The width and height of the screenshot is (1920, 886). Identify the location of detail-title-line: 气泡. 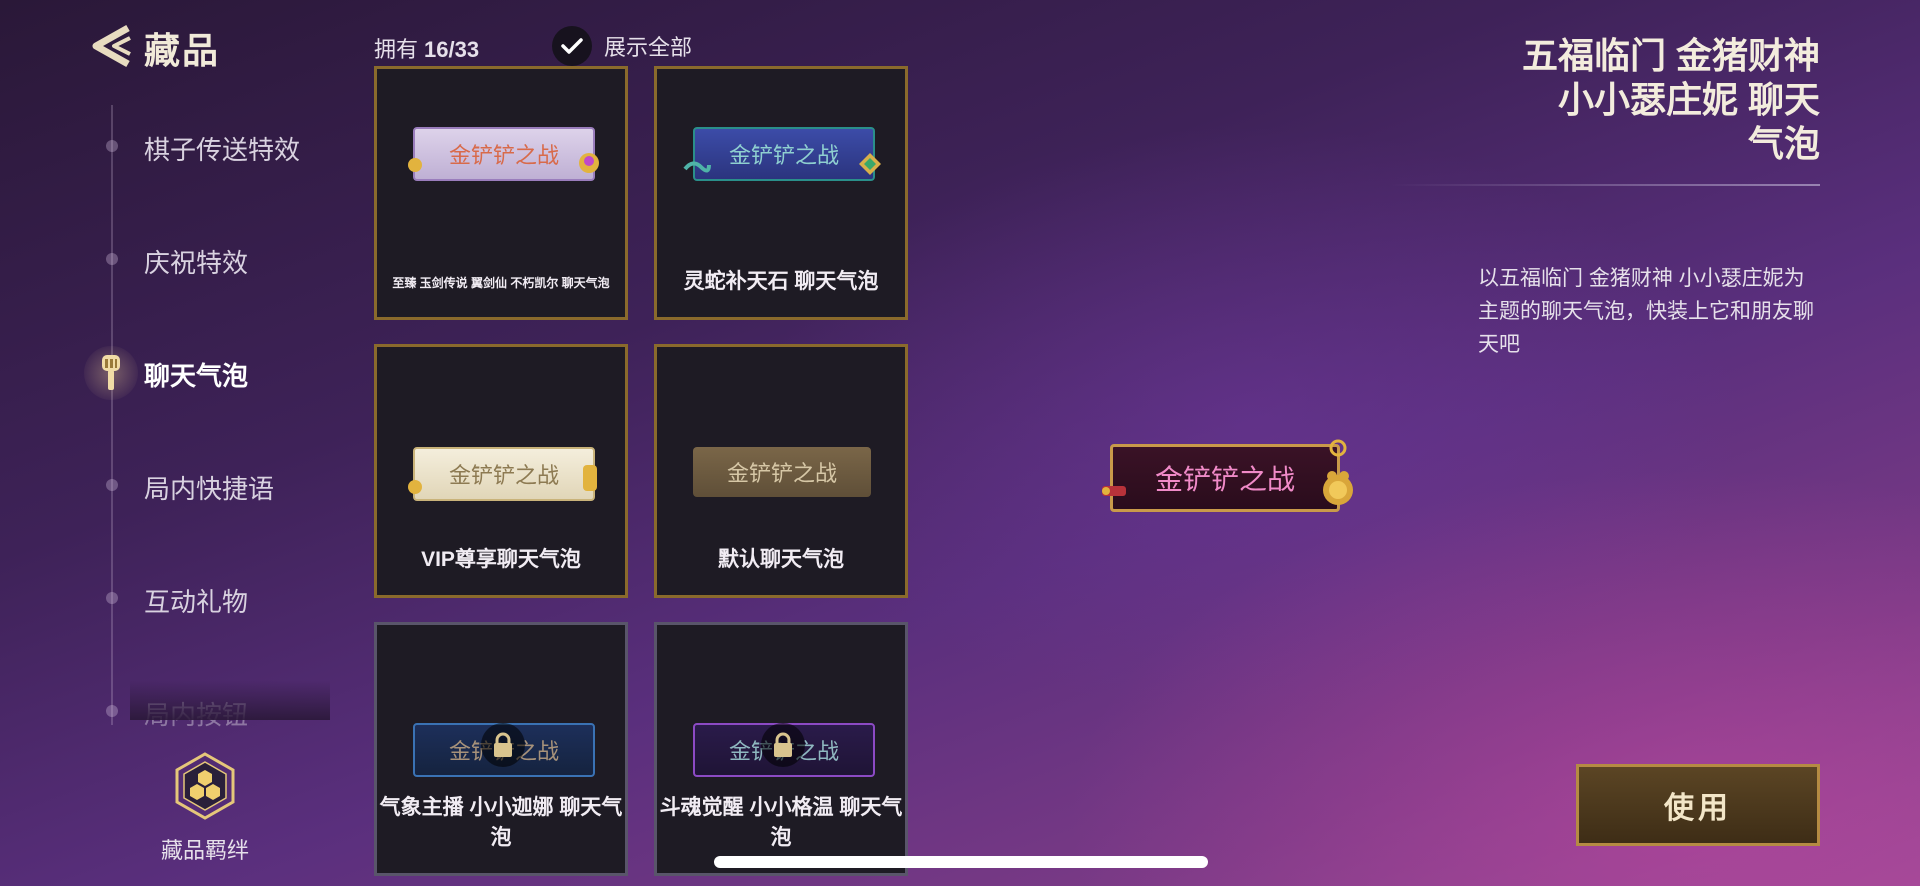
(1783, 143).